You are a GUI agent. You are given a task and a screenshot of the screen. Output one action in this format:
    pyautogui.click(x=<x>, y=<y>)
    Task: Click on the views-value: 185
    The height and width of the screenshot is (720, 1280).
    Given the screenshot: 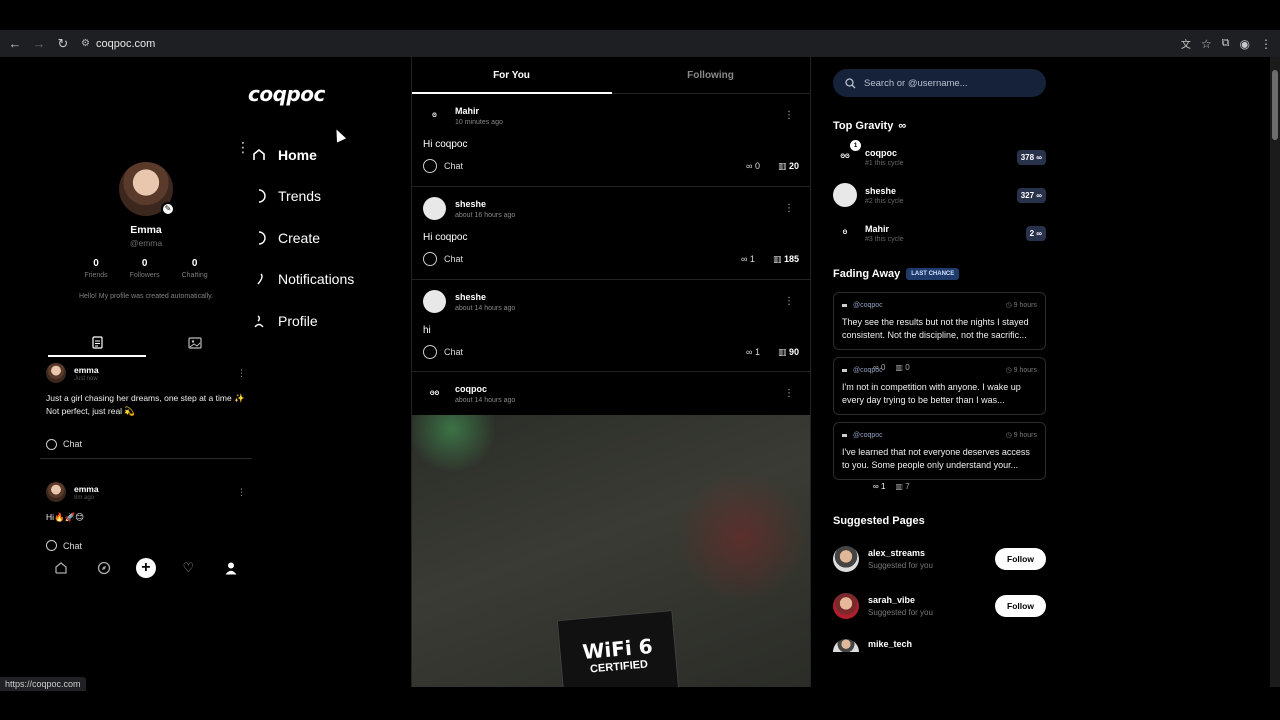 What is the action you would take?
    pyautogui.click(x=791, y=258)
    